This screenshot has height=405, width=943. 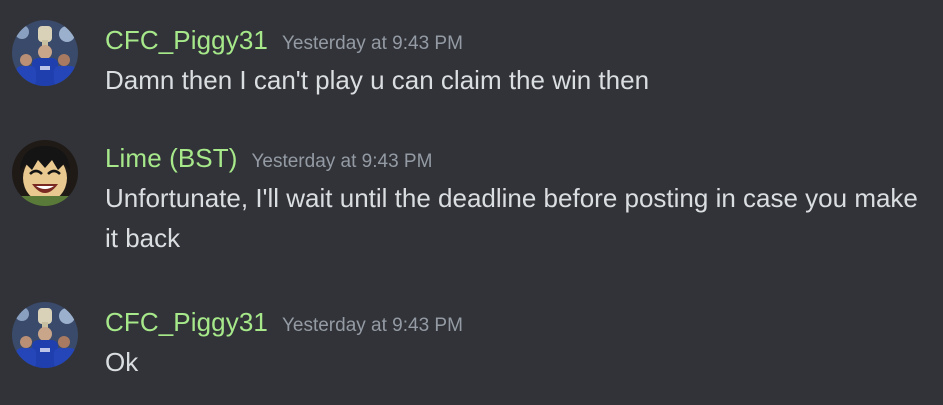 I want to click on toph-cartoon-icon, so click(x=45, y=173).